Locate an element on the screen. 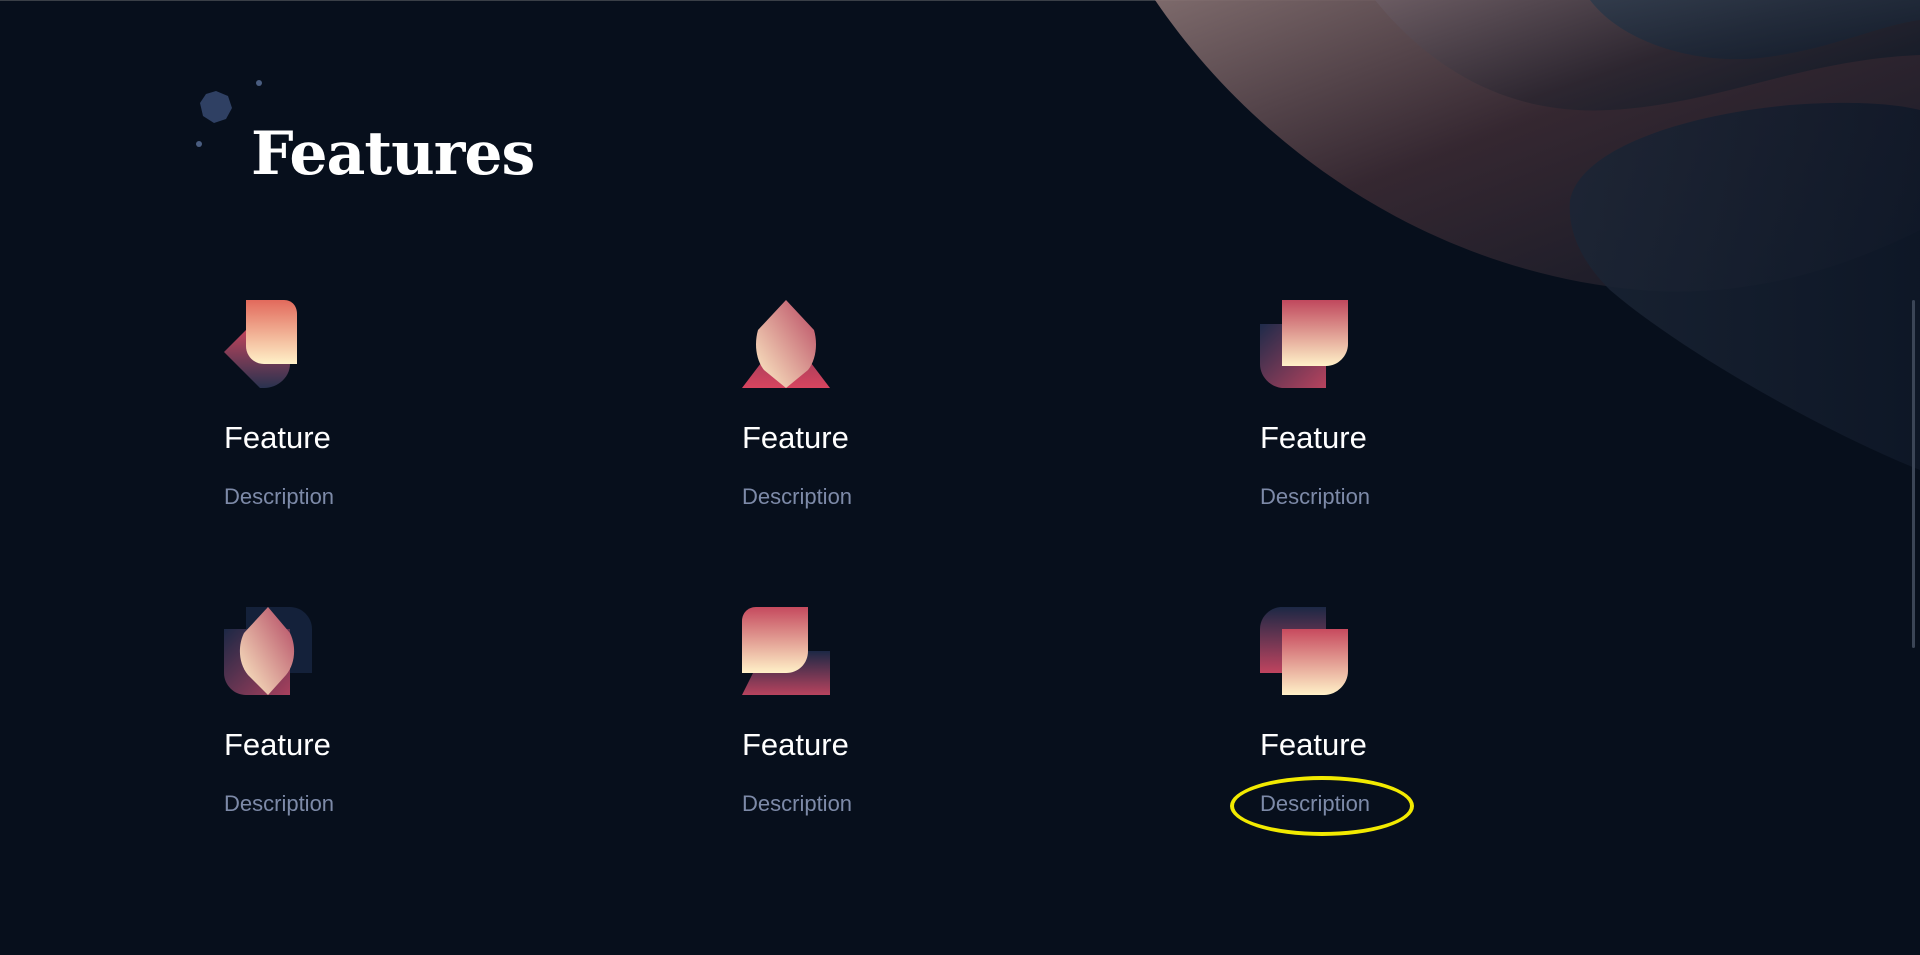 This screenshot has width=1920, height=955. page-title: Features is located at coordinates (393, 154).